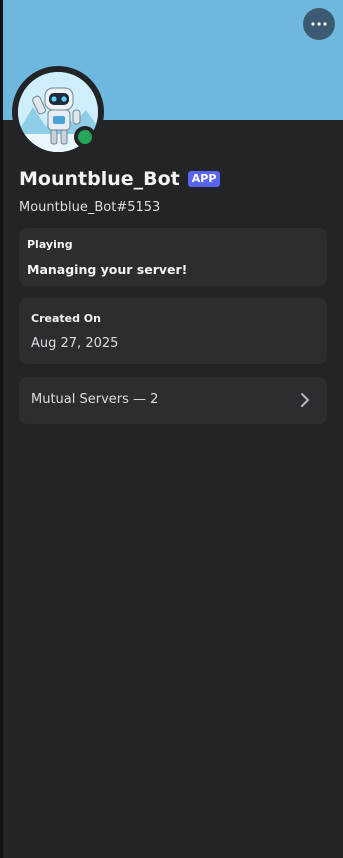  I want to click on app-badge: APP, so click(204, 179).